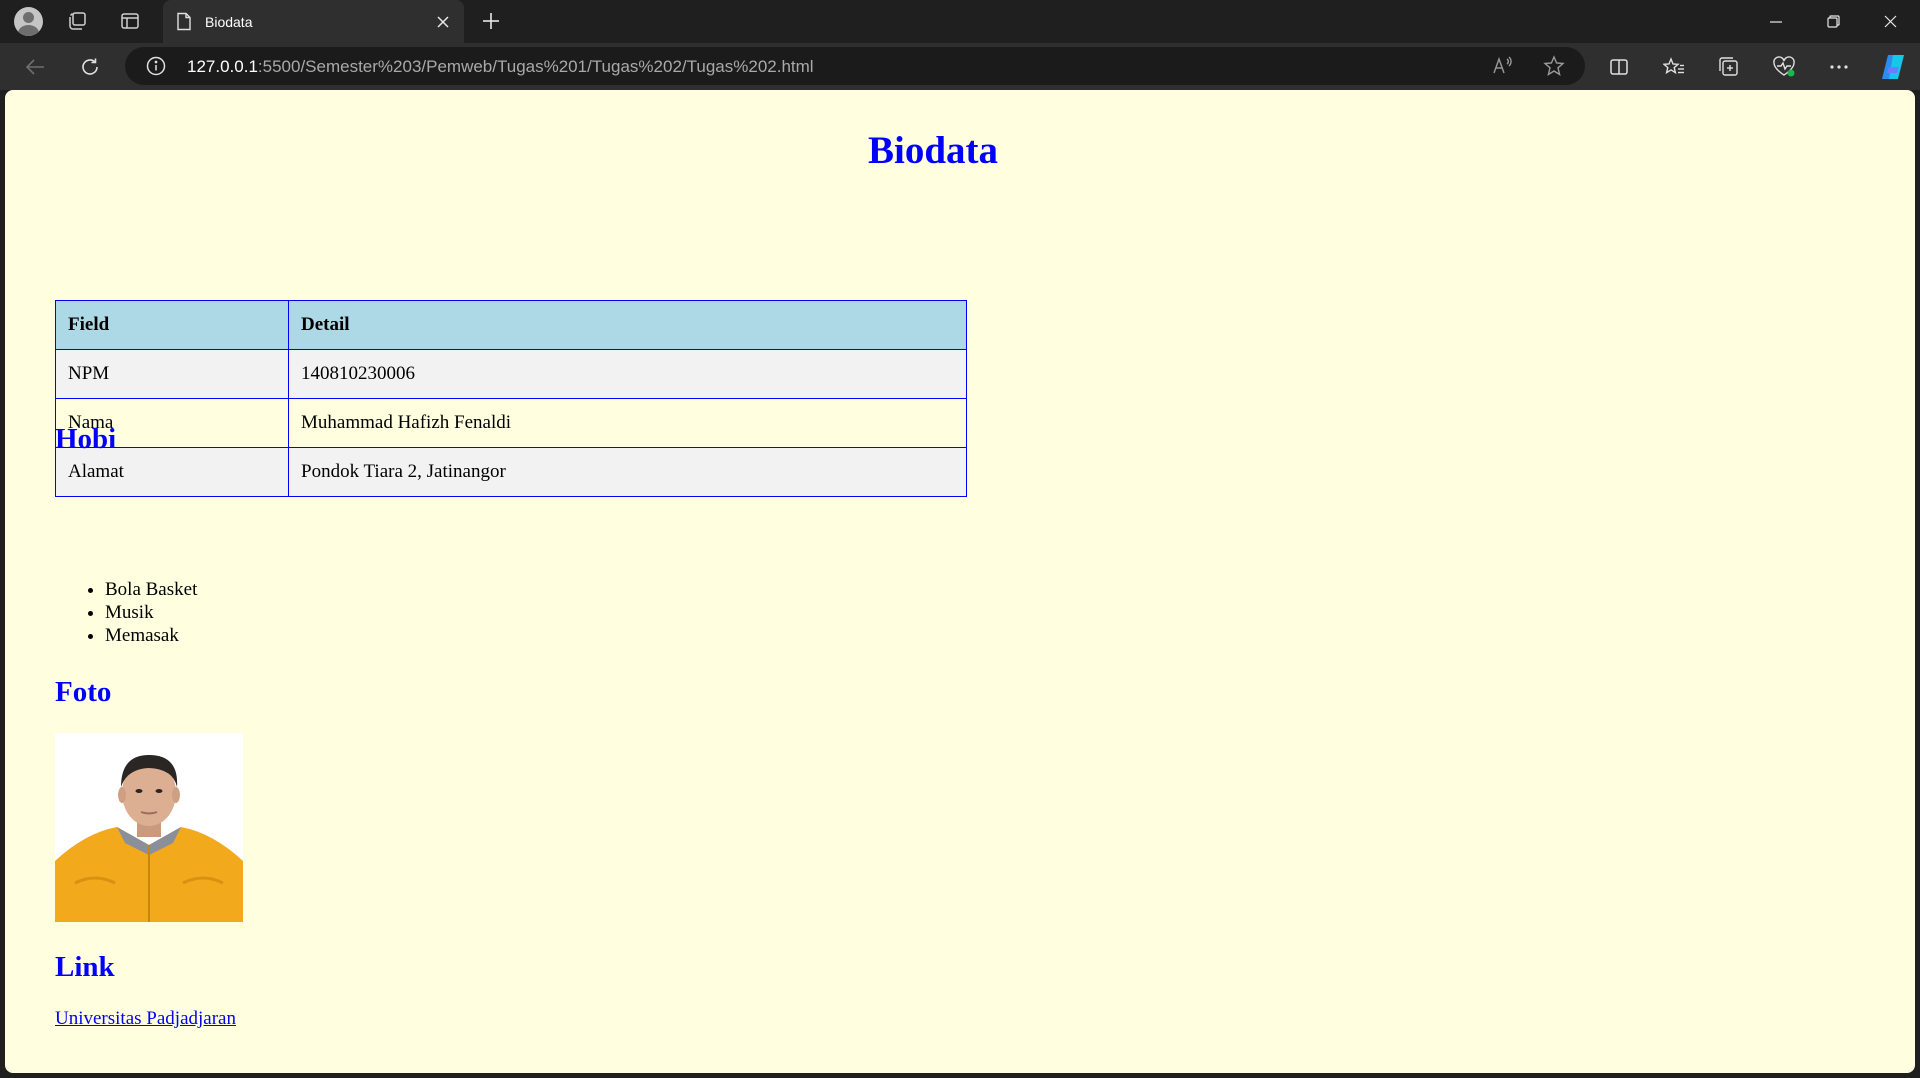 This screenshot has height=1078, width=1920. What do you see at coordinates (1833, 21) in the screenshot?
I see `restore-icon` at bounding box center [1833, 21].